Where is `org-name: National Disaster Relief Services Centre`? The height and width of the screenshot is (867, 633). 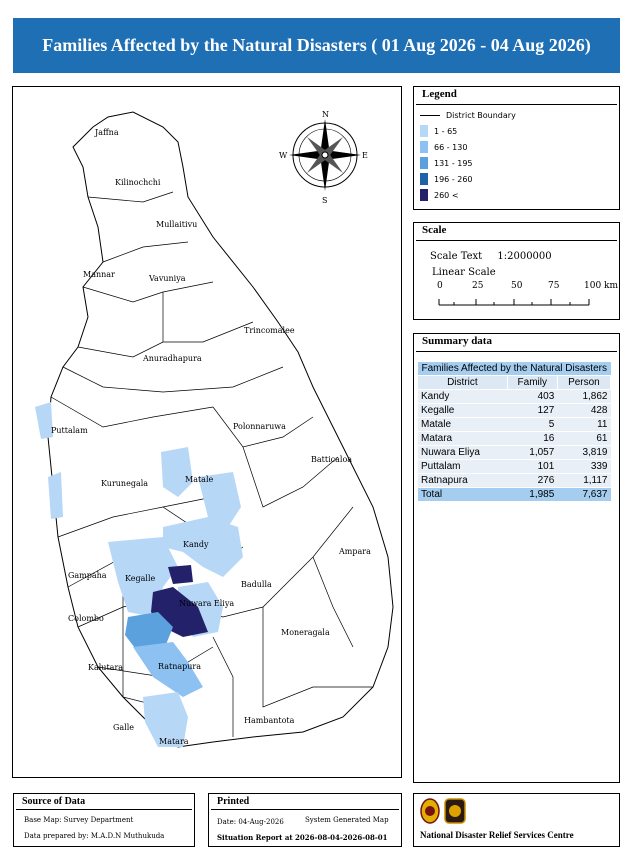
org-name: National Disaster Relief Services Centre is located at coordinates (497, 835).